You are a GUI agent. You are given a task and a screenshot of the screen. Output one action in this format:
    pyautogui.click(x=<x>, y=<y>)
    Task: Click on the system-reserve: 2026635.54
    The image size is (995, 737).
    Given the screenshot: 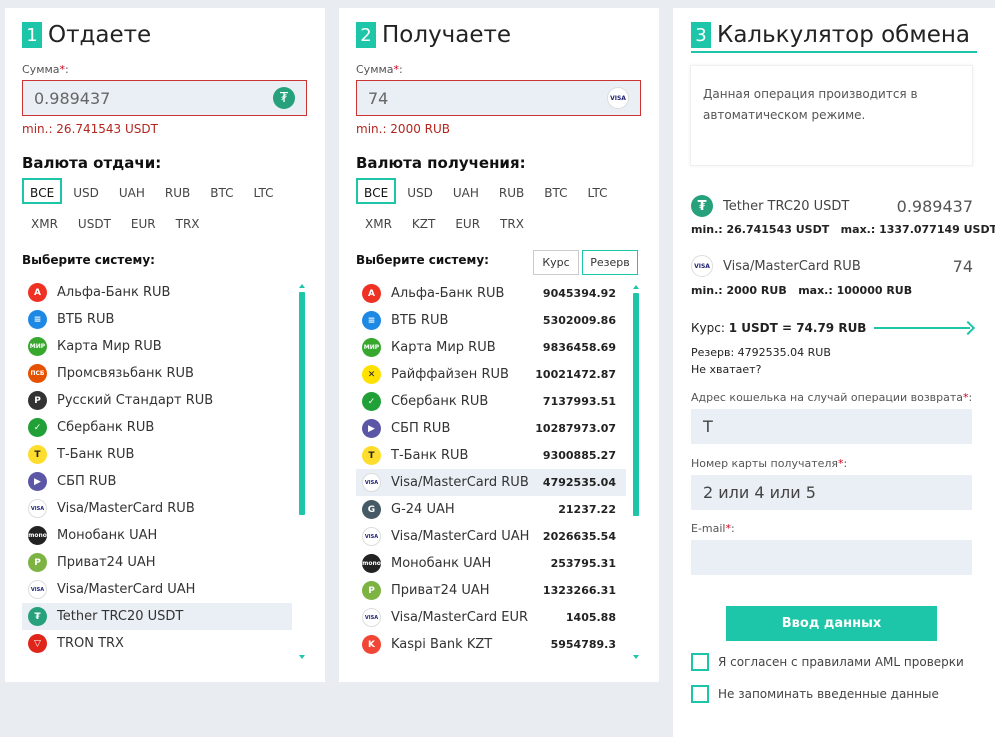 What is the action you would take?
    pyautogui.click(x=579, y=536)
    